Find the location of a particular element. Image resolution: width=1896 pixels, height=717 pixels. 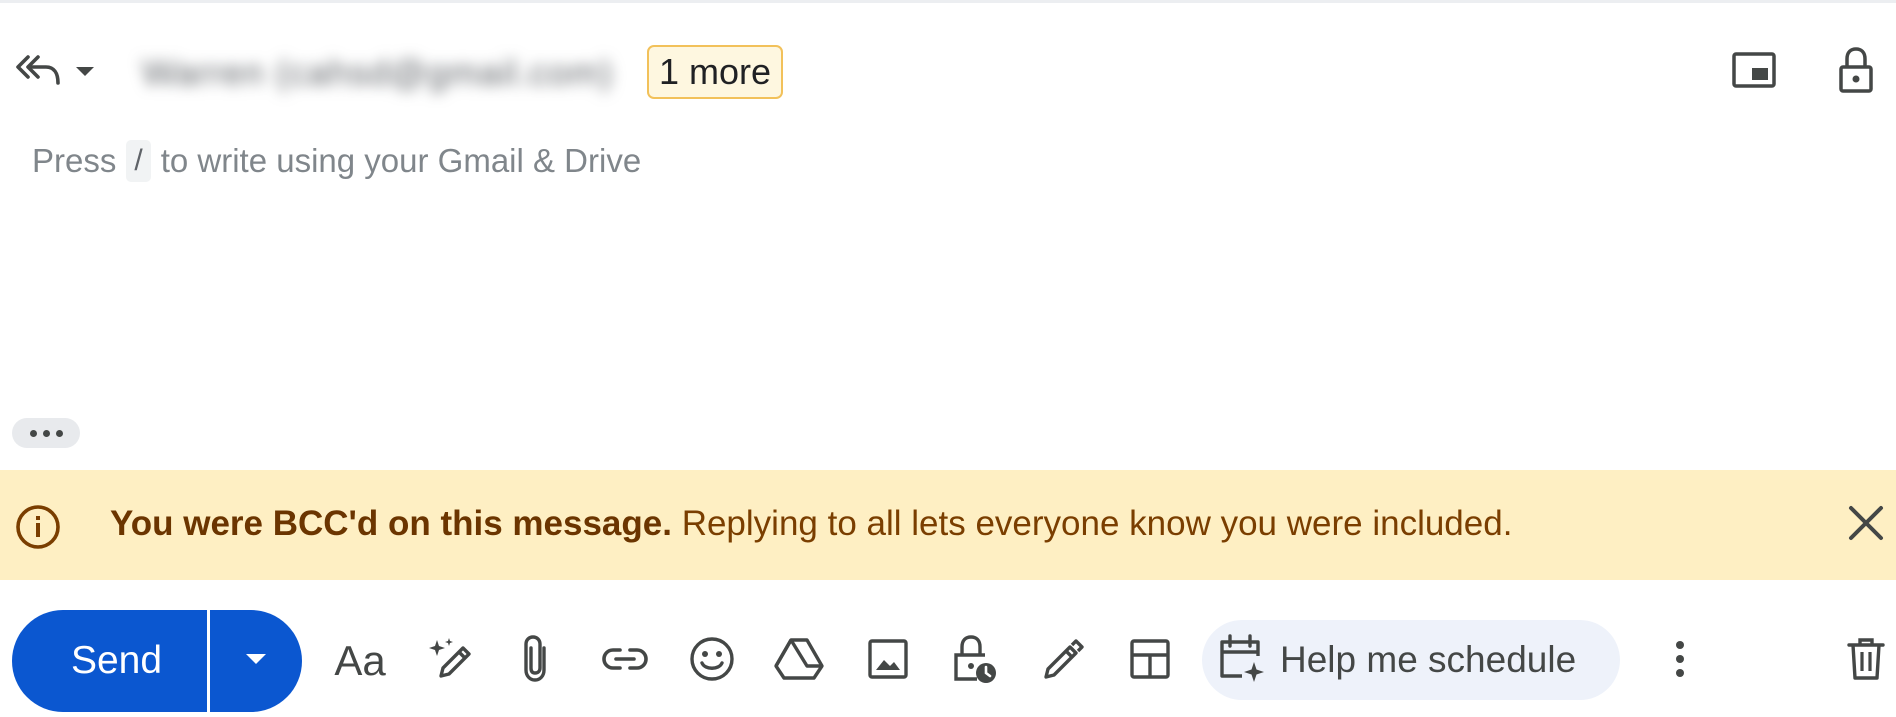

show-trimmed-content-button is located at coordinates (46, 433).